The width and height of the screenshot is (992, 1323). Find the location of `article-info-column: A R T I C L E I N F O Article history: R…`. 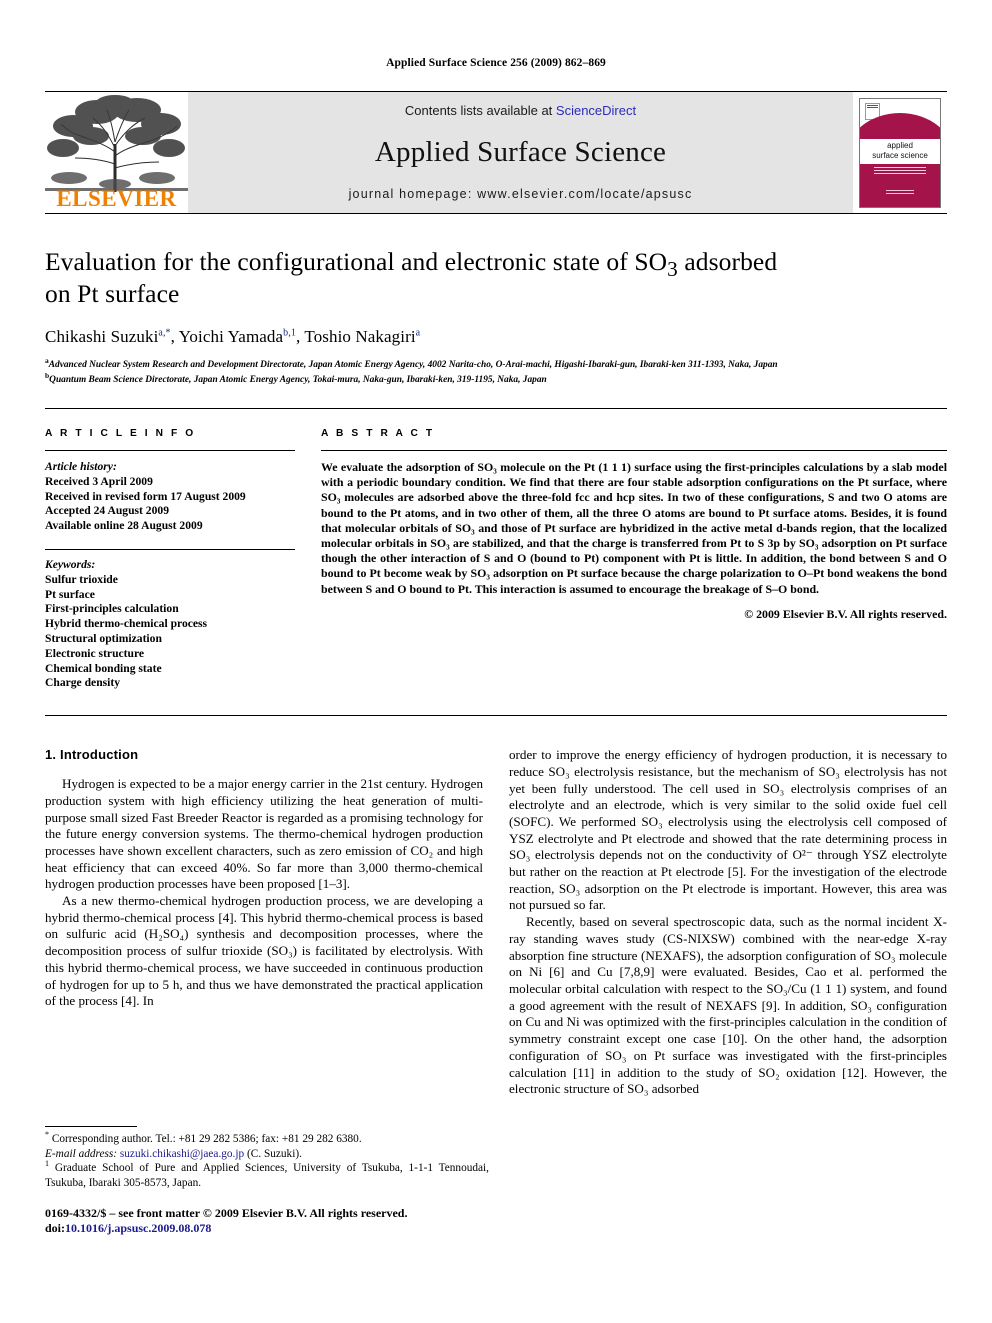

article-info-column: A R T I C L E I N F O Article history: R… is located at coordinates (170, 559).